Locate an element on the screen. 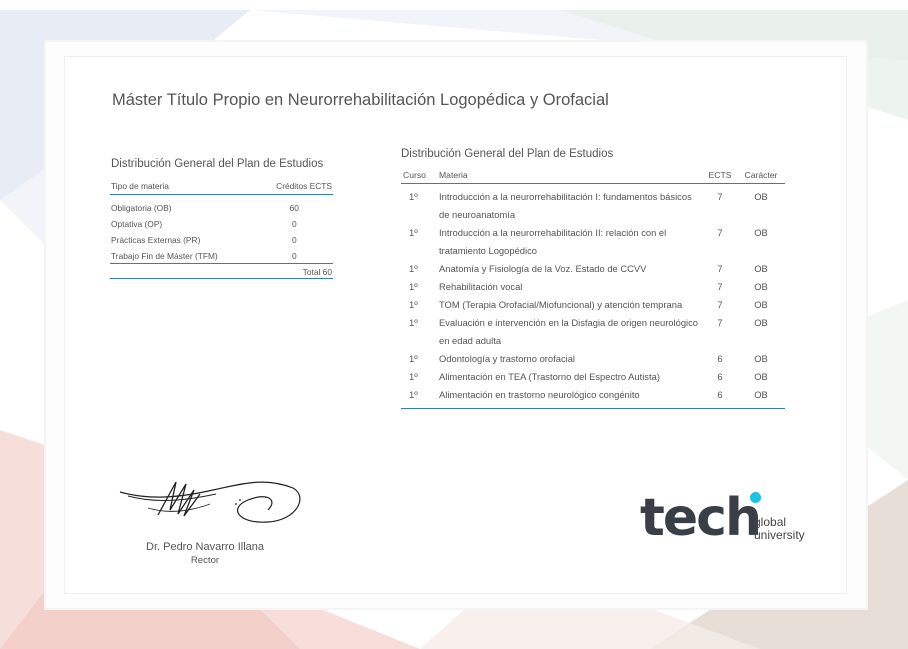  logo-subtitle: global university is located at coordinates (779, 529).